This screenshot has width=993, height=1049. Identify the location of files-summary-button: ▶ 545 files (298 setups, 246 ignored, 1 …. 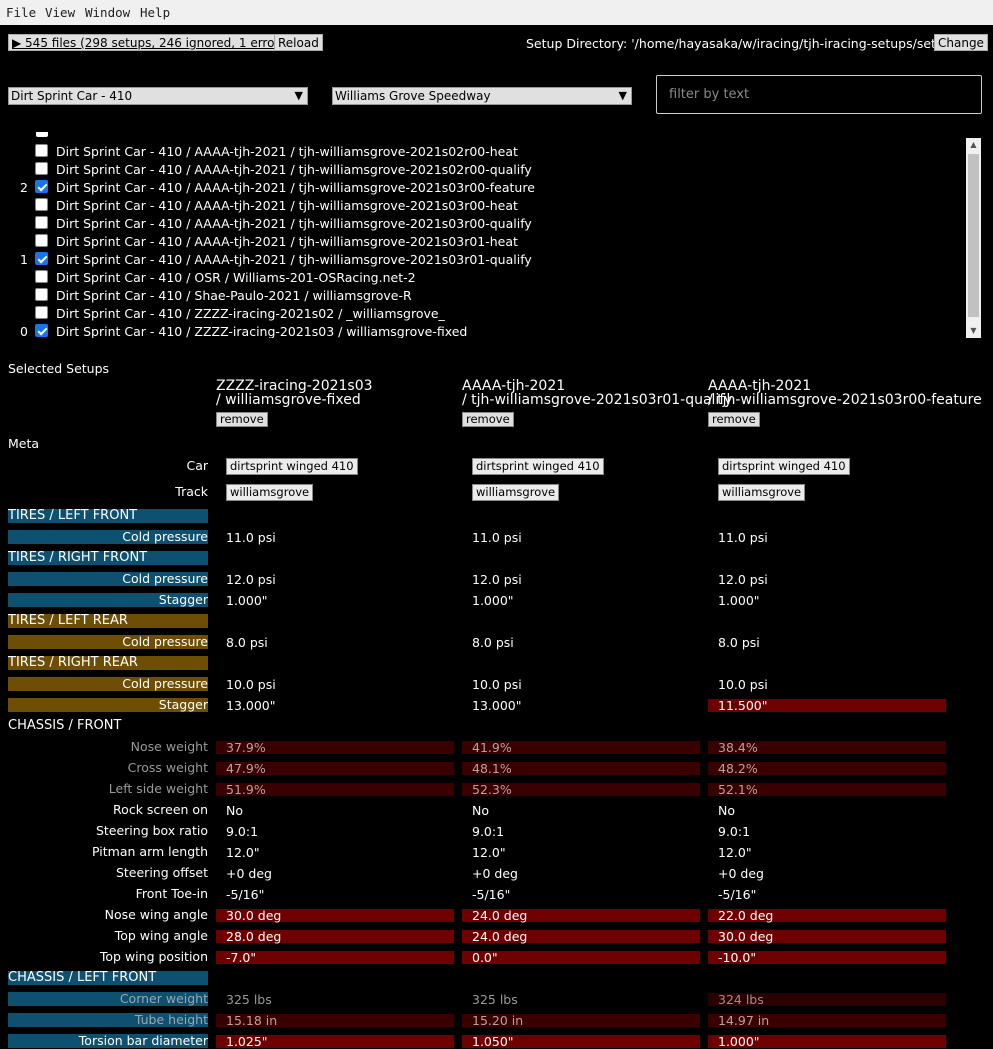
(151, 42).